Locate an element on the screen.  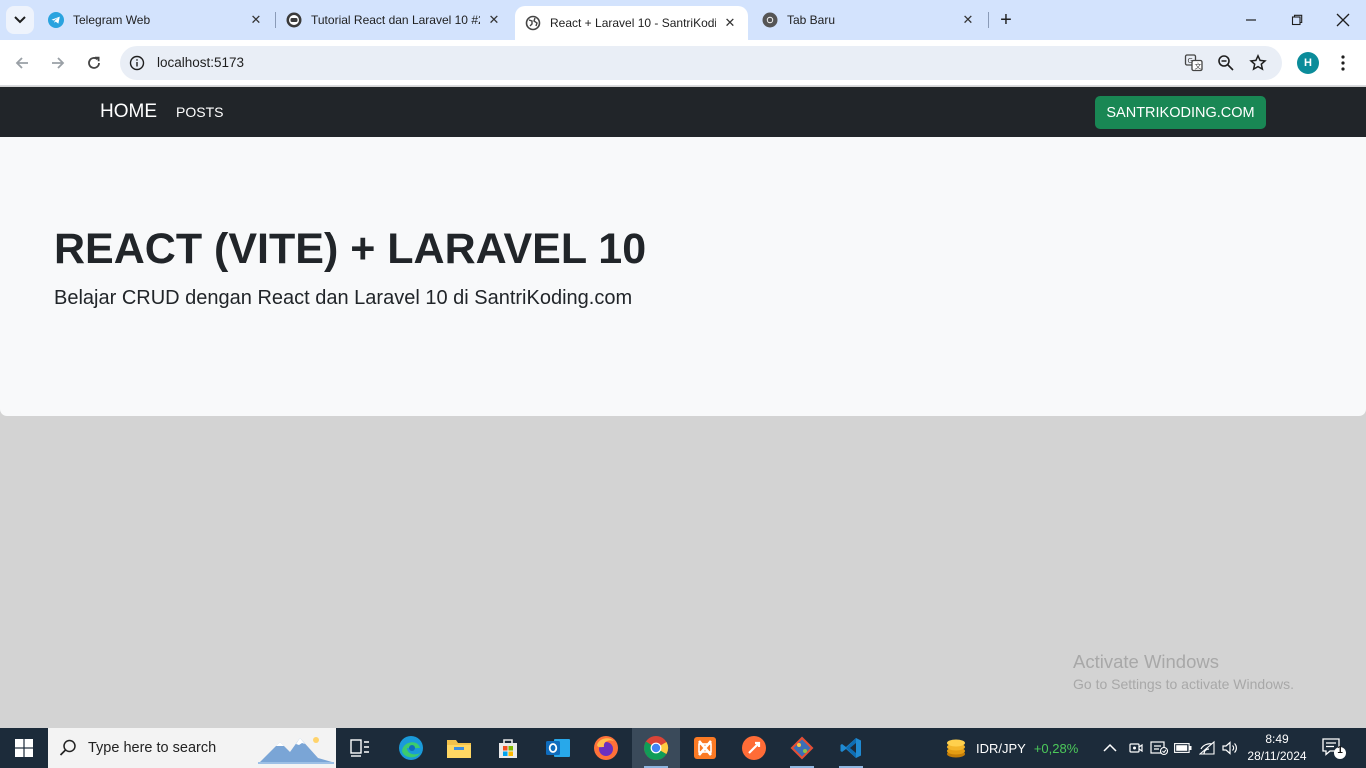
search-placeholder: Type here to search is located at coordinates (152, 748).